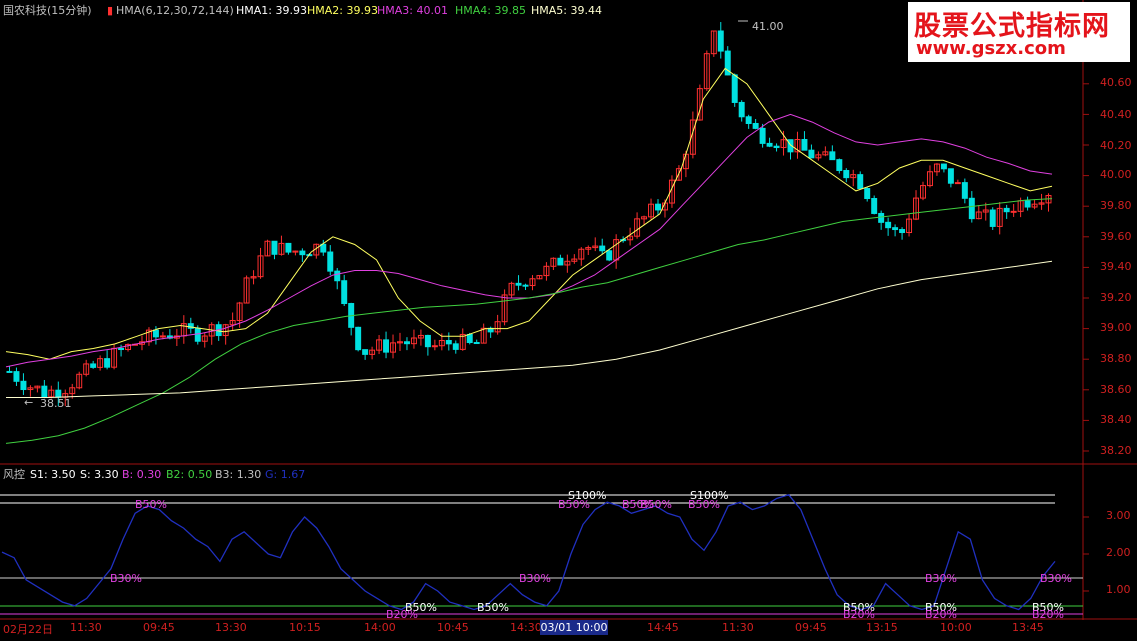  What do you see at coordinates (412, 10) in the screenshot?
I see `legend-hma3: HMA3: 40.01` at bounding box center [412, 10].